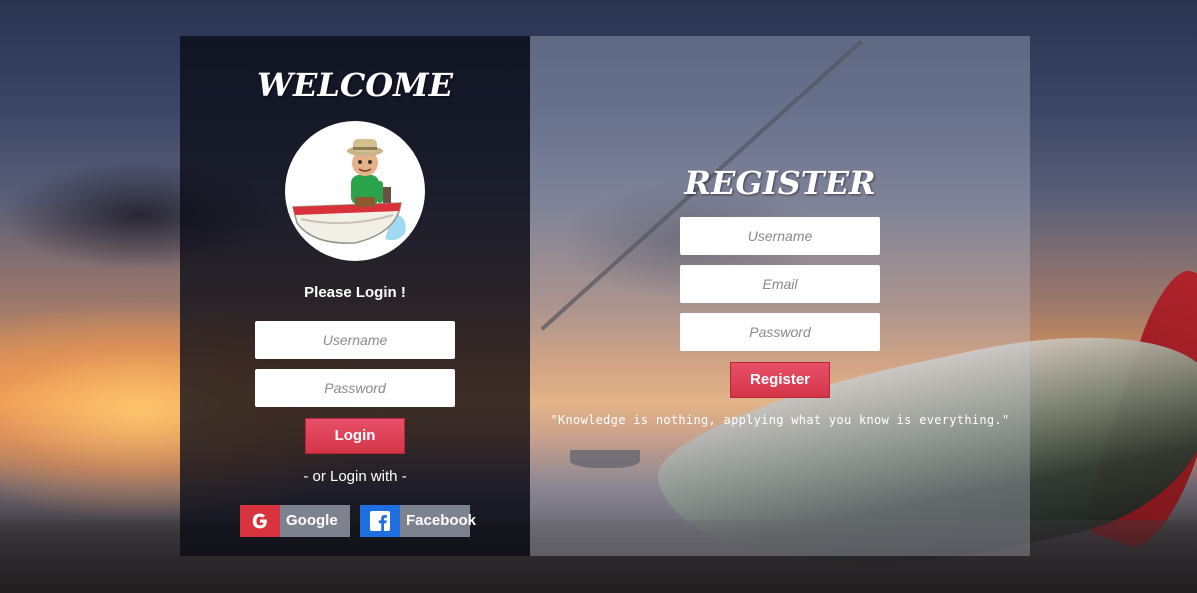 This screenshot has width=1197, height=593. What do you see at coordinates (780, 183) in the screenshot?
I see `register-title: REGISTER` at bounding box center [780, 183].